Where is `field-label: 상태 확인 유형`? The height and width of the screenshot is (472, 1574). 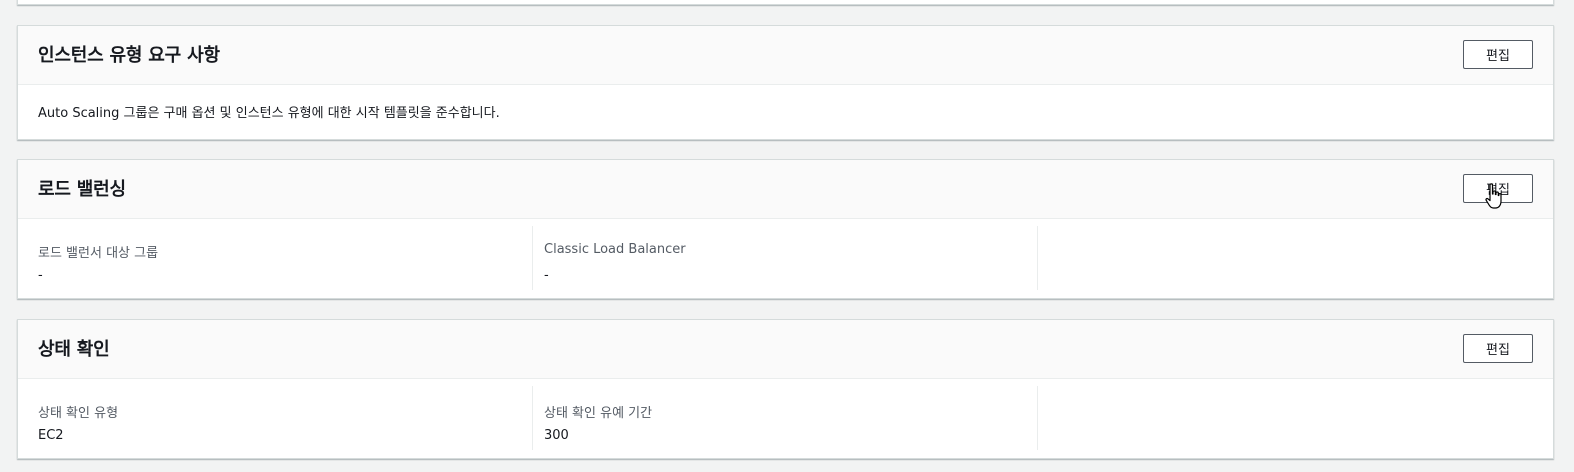 field-label: 상태 확인 유형 is located at coordinates (78, 413).